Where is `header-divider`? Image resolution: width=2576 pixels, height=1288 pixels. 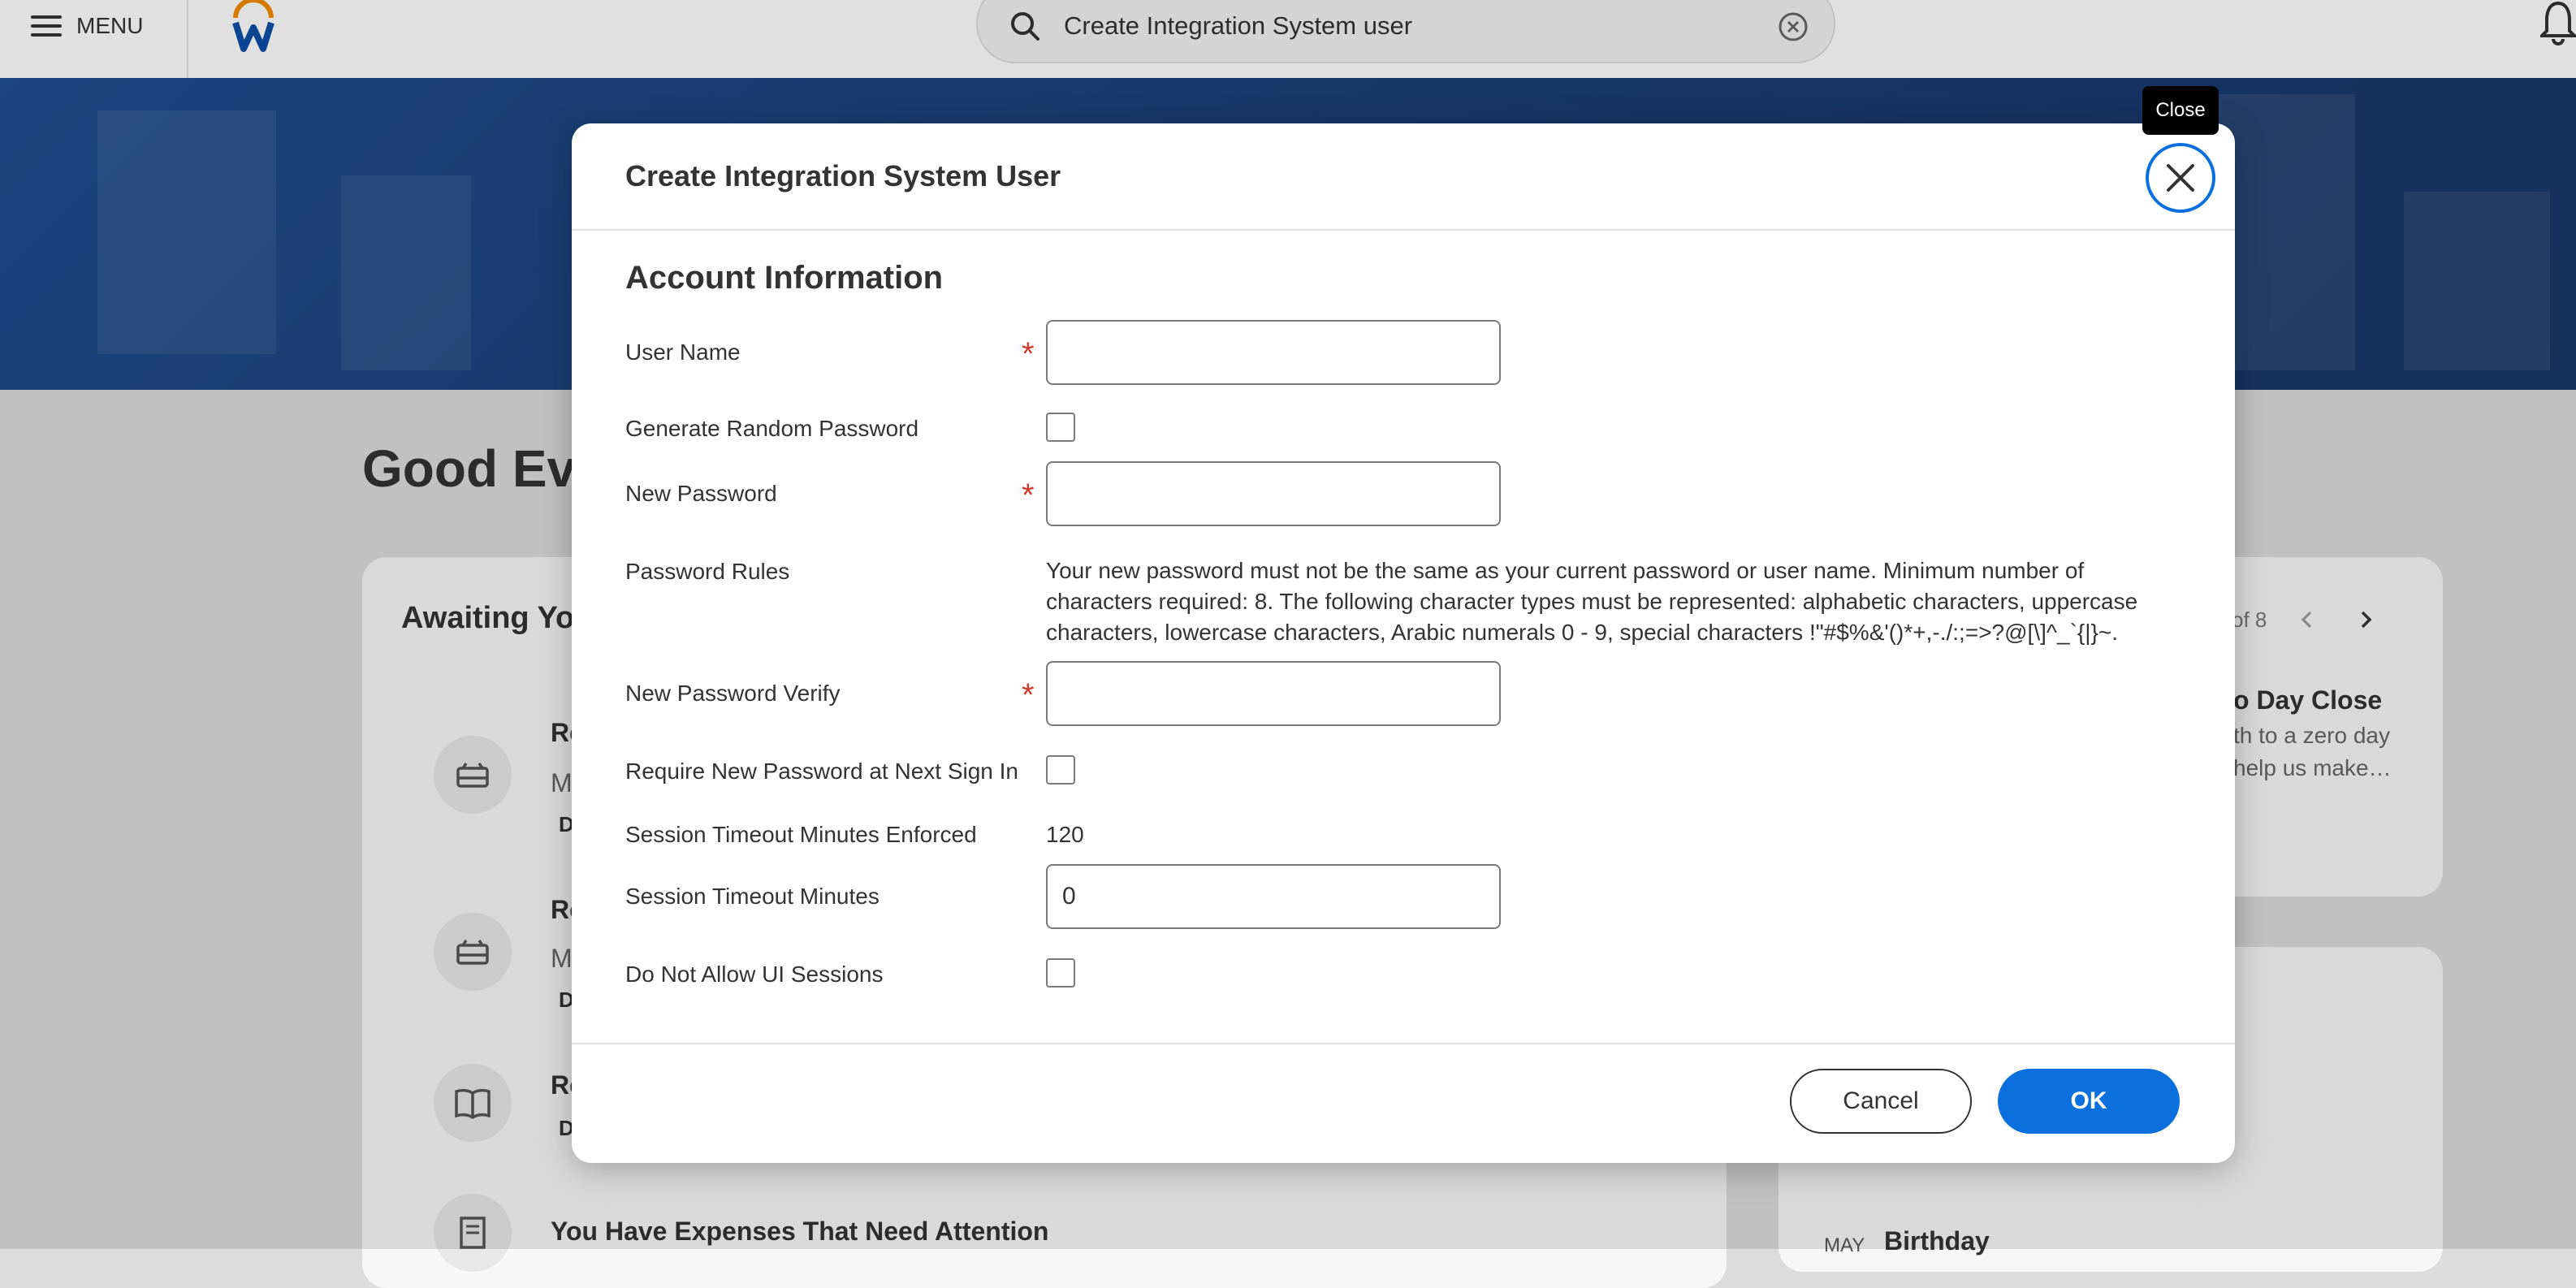 header-divider is located at coordinates (1404, 230).